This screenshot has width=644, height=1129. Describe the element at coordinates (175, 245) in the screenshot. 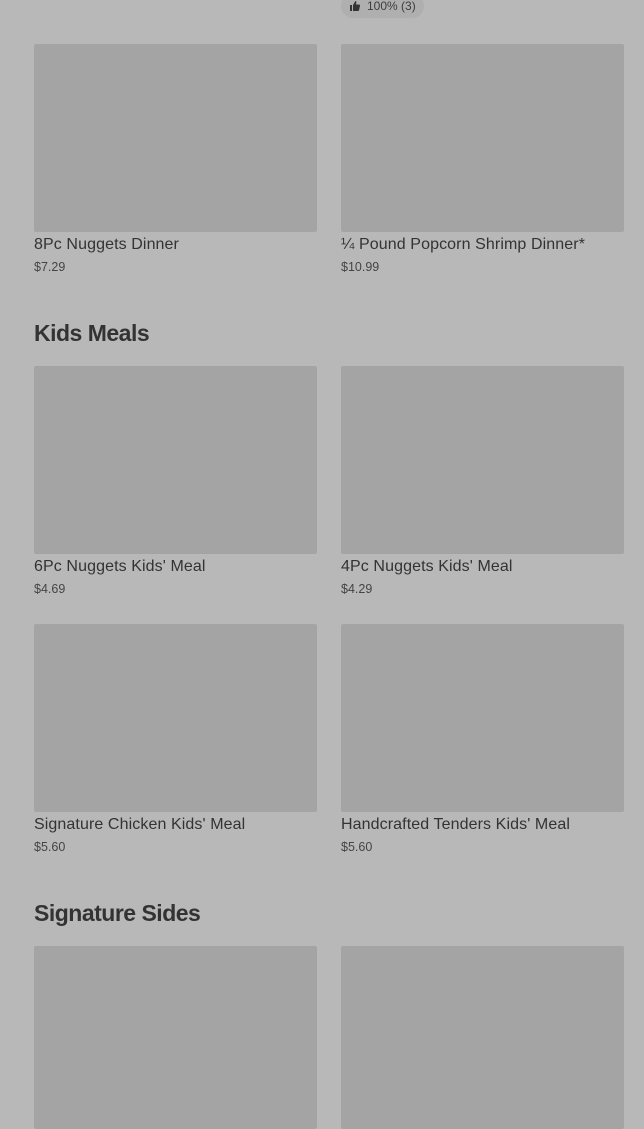

I see `item-name: 8Pc Nuggets Dinner` at that location.